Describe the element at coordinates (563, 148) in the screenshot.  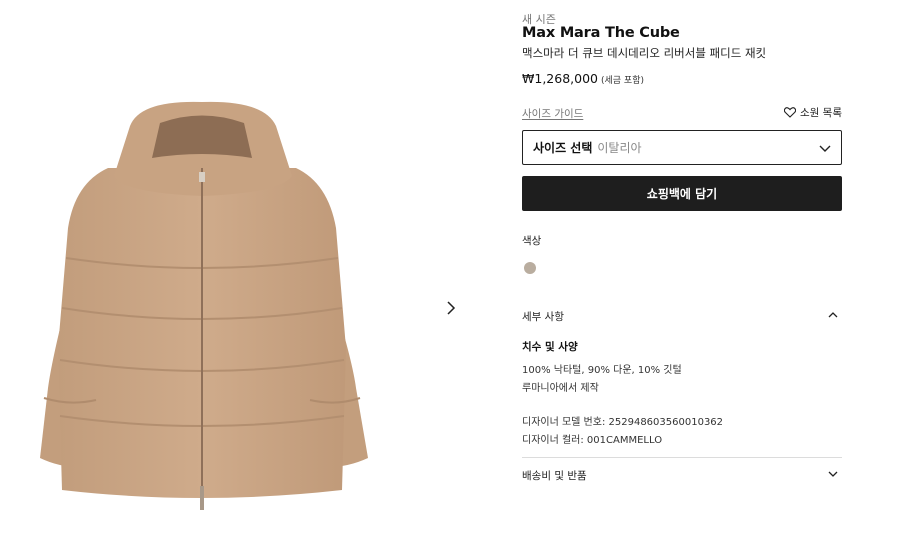
I see `size-select-label: 사이즈 선택` at that location.